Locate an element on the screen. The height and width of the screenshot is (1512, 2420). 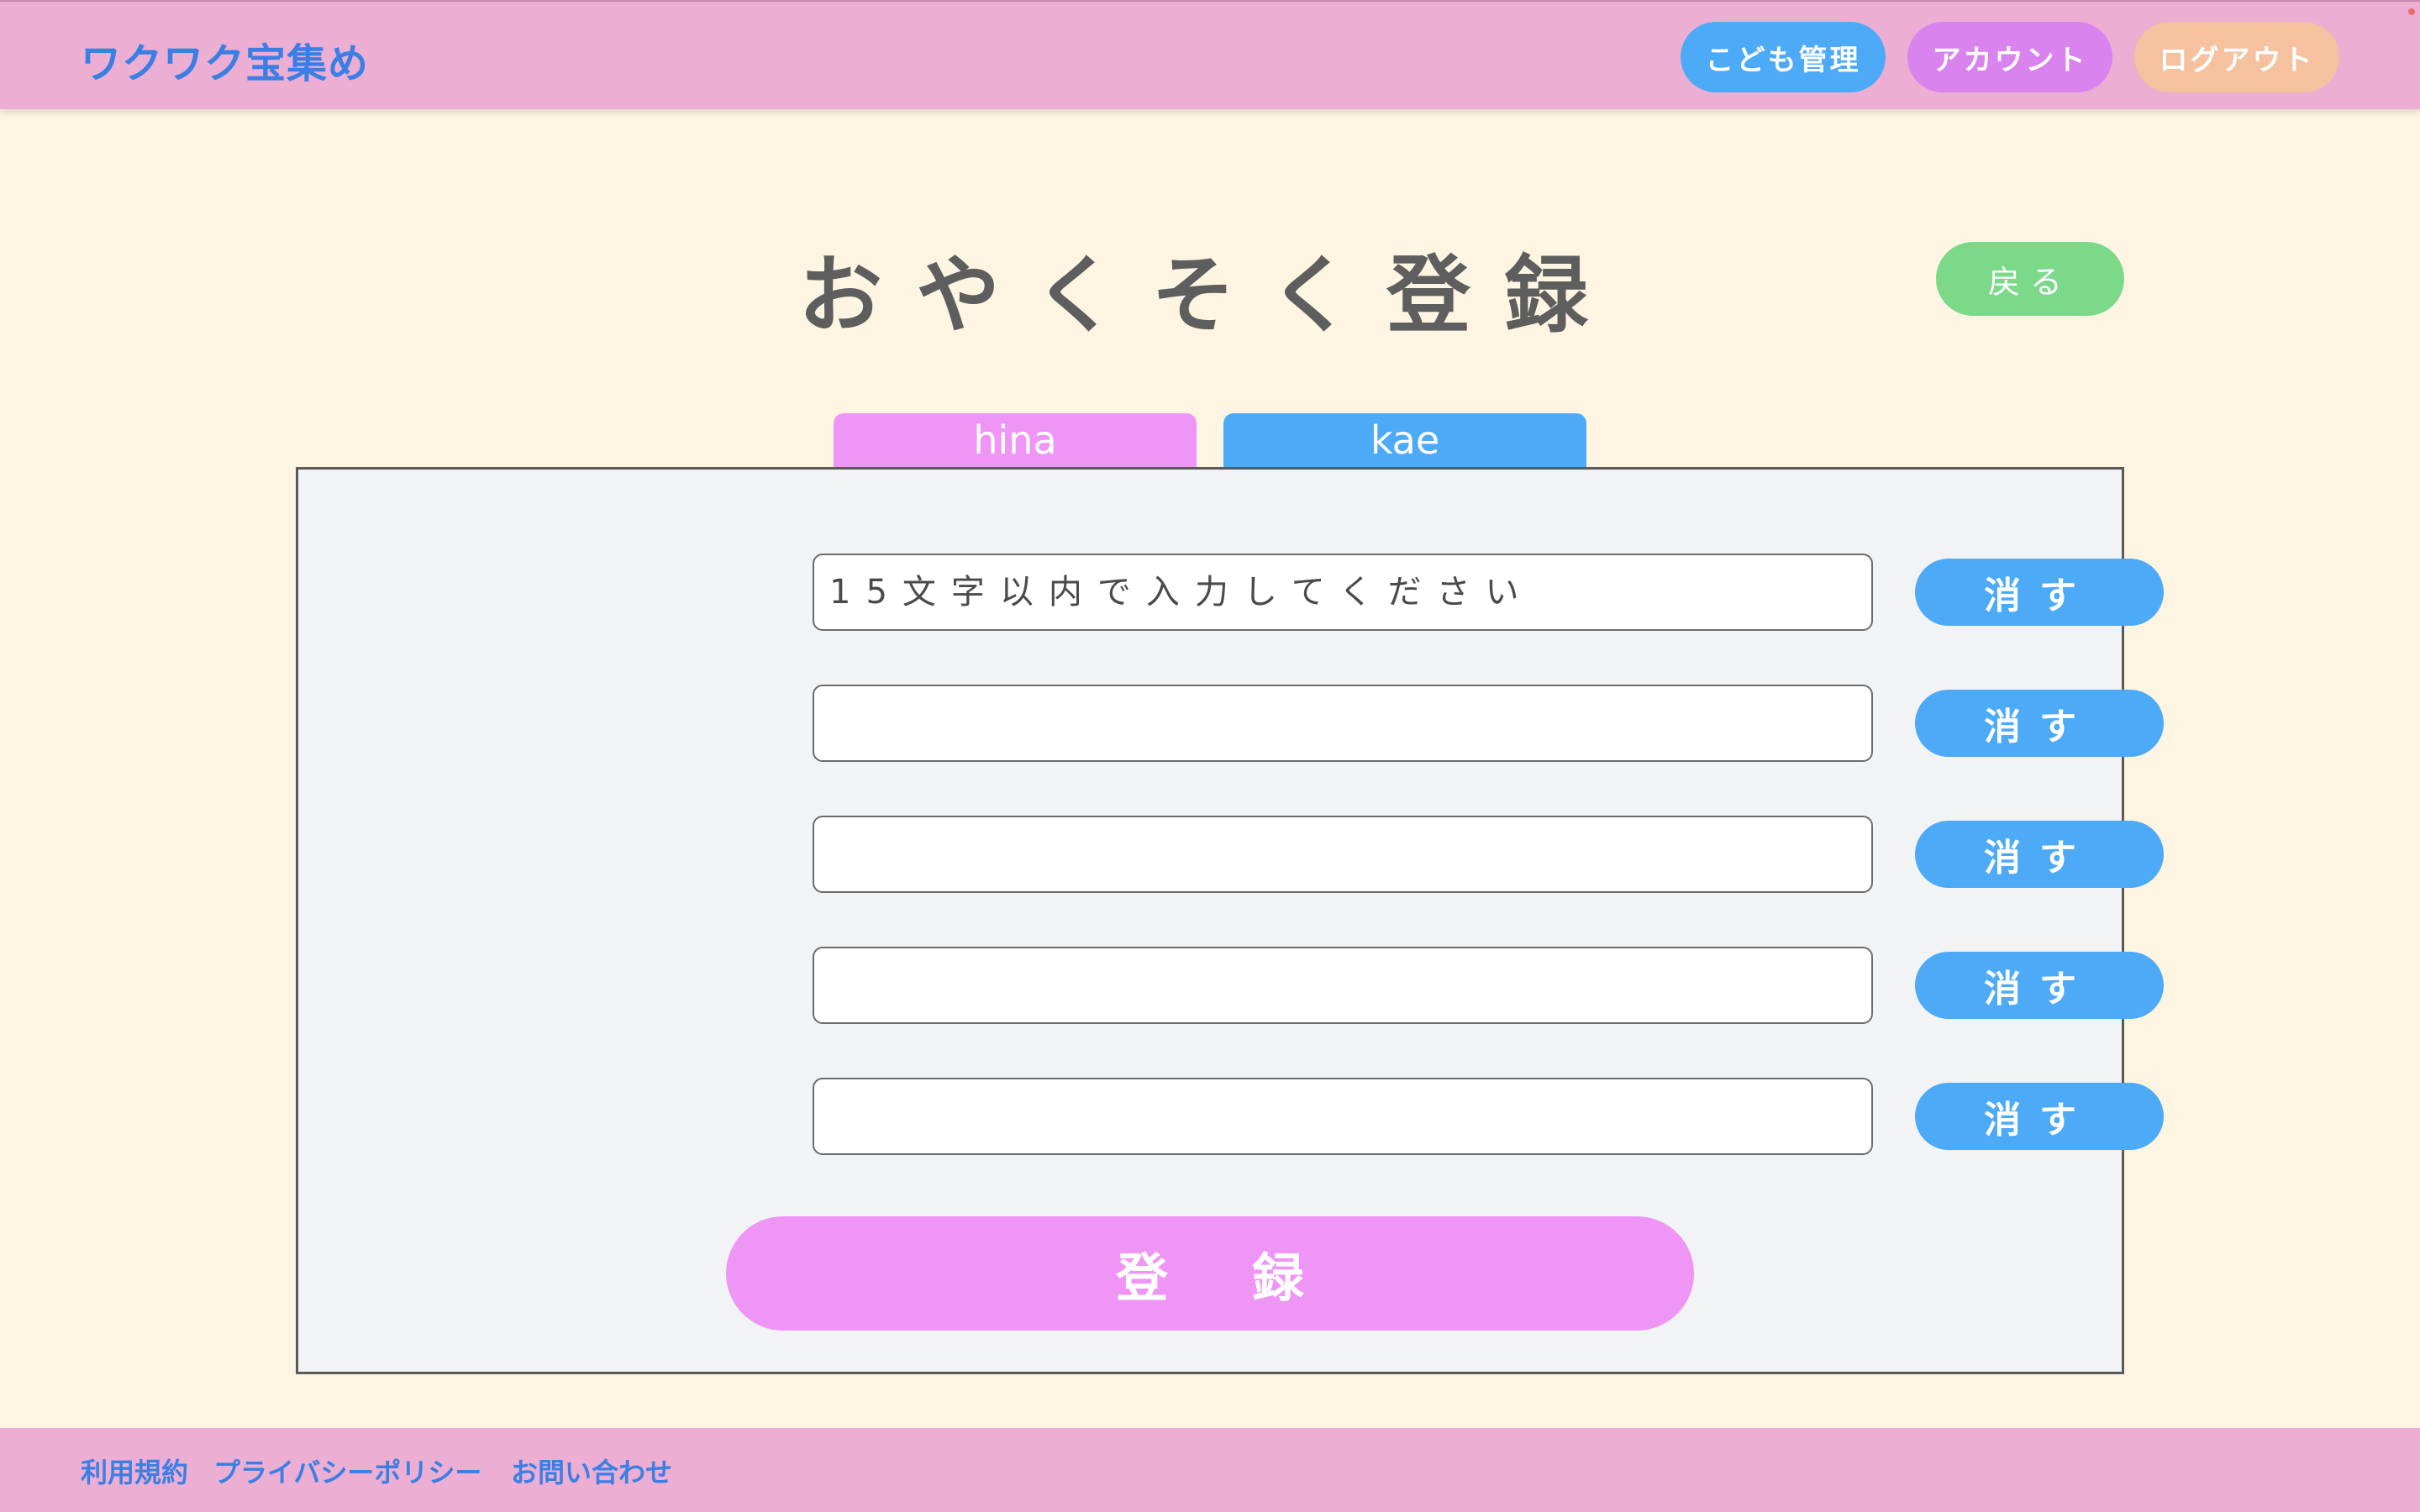
terms-link: 利用規約 is located at coordinates (134, 1471).